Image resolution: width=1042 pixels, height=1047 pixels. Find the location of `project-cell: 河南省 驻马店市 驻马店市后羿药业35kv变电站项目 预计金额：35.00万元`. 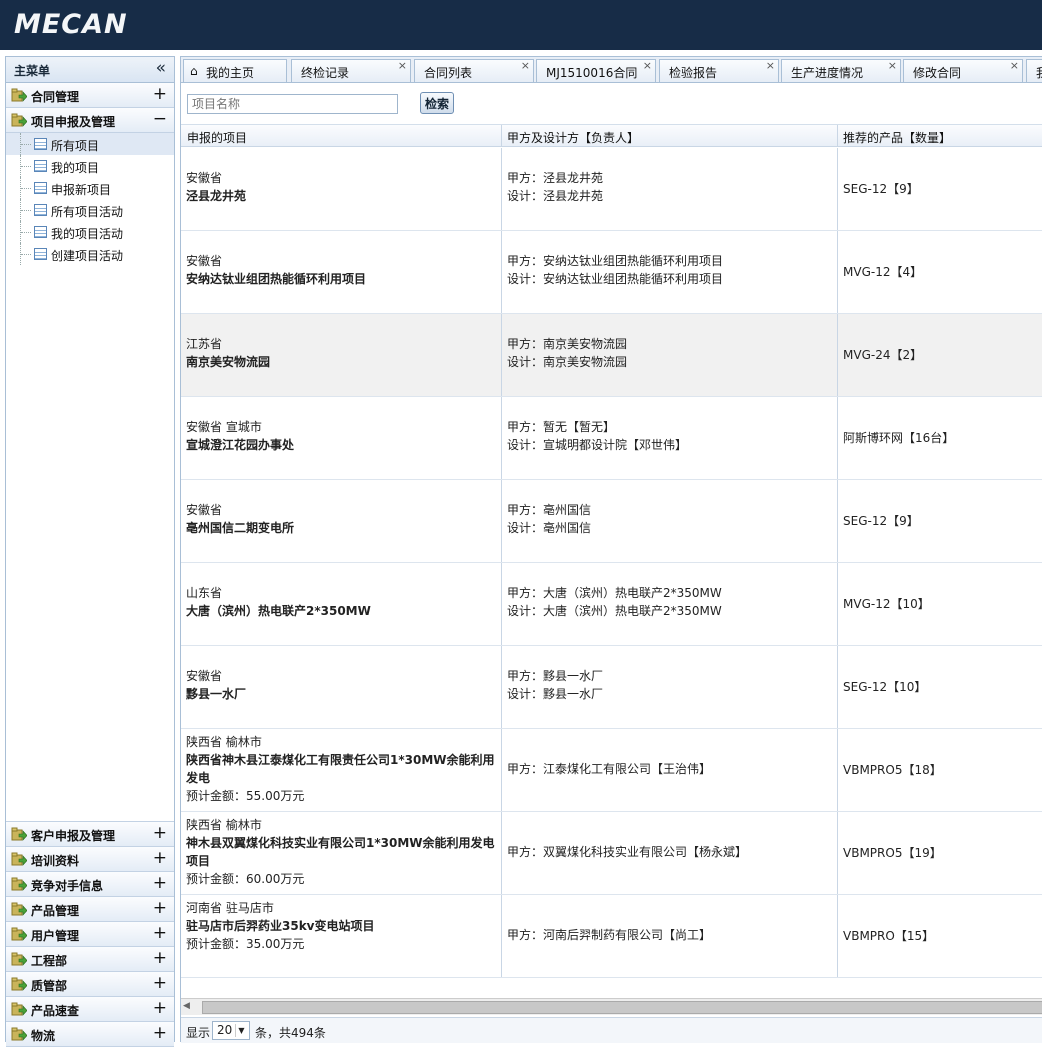

project-cell: 河南省 驻马店市 驻马店市后羿药业35kv变电站项目 预计金额：35.00万元 is located at coordinates (341, 926).